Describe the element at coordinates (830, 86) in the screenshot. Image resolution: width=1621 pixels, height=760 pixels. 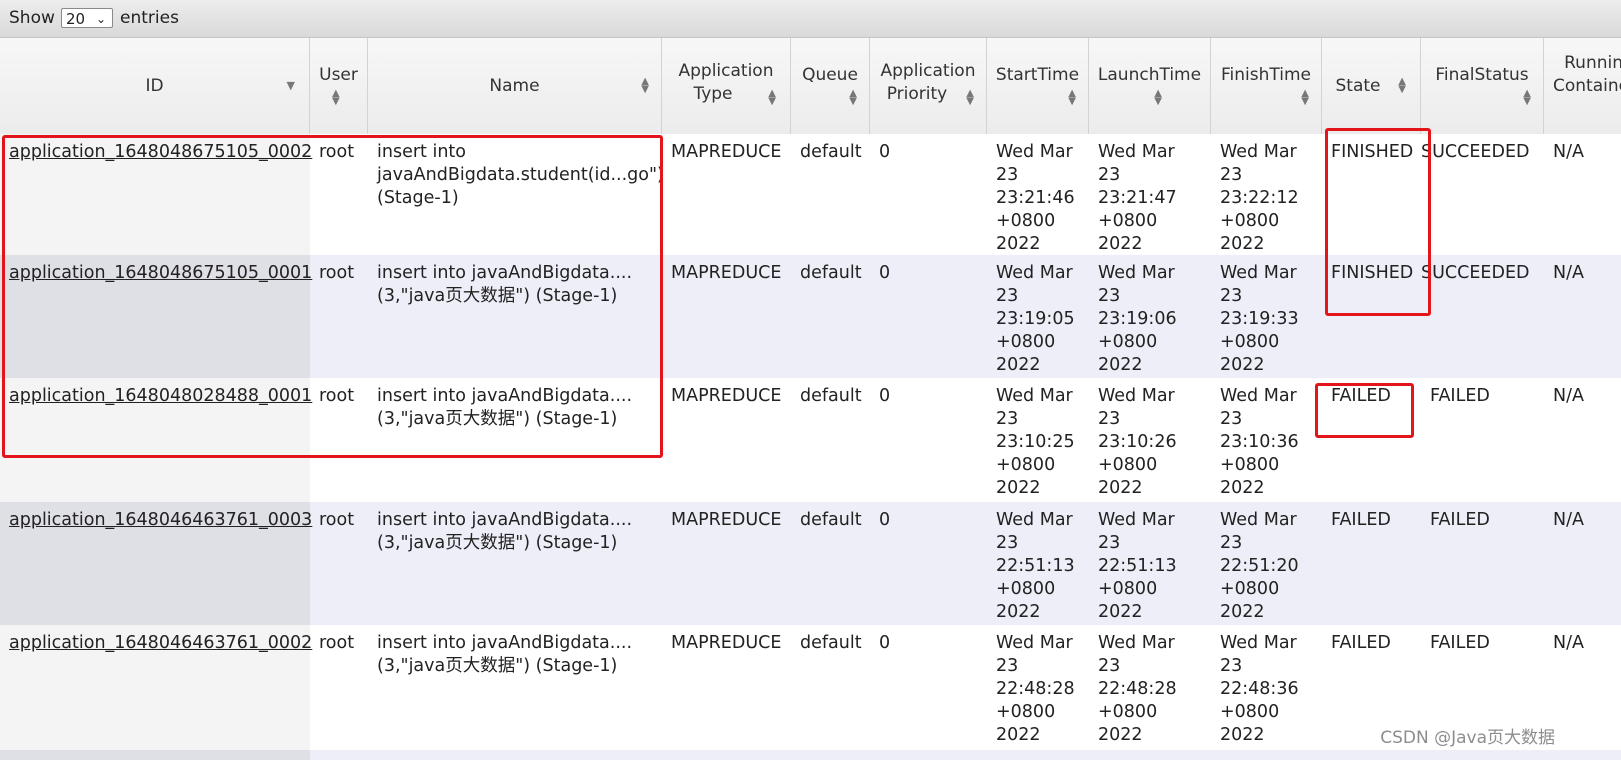
I see `column-header-queue: Queue ▲ ▼` at that location.